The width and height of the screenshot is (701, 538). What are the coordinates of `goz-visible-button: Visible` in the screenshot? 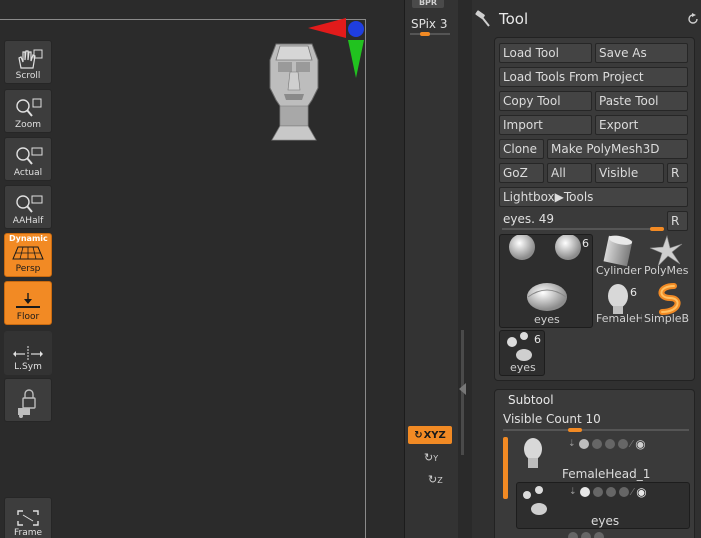 It's located at (629, 173).